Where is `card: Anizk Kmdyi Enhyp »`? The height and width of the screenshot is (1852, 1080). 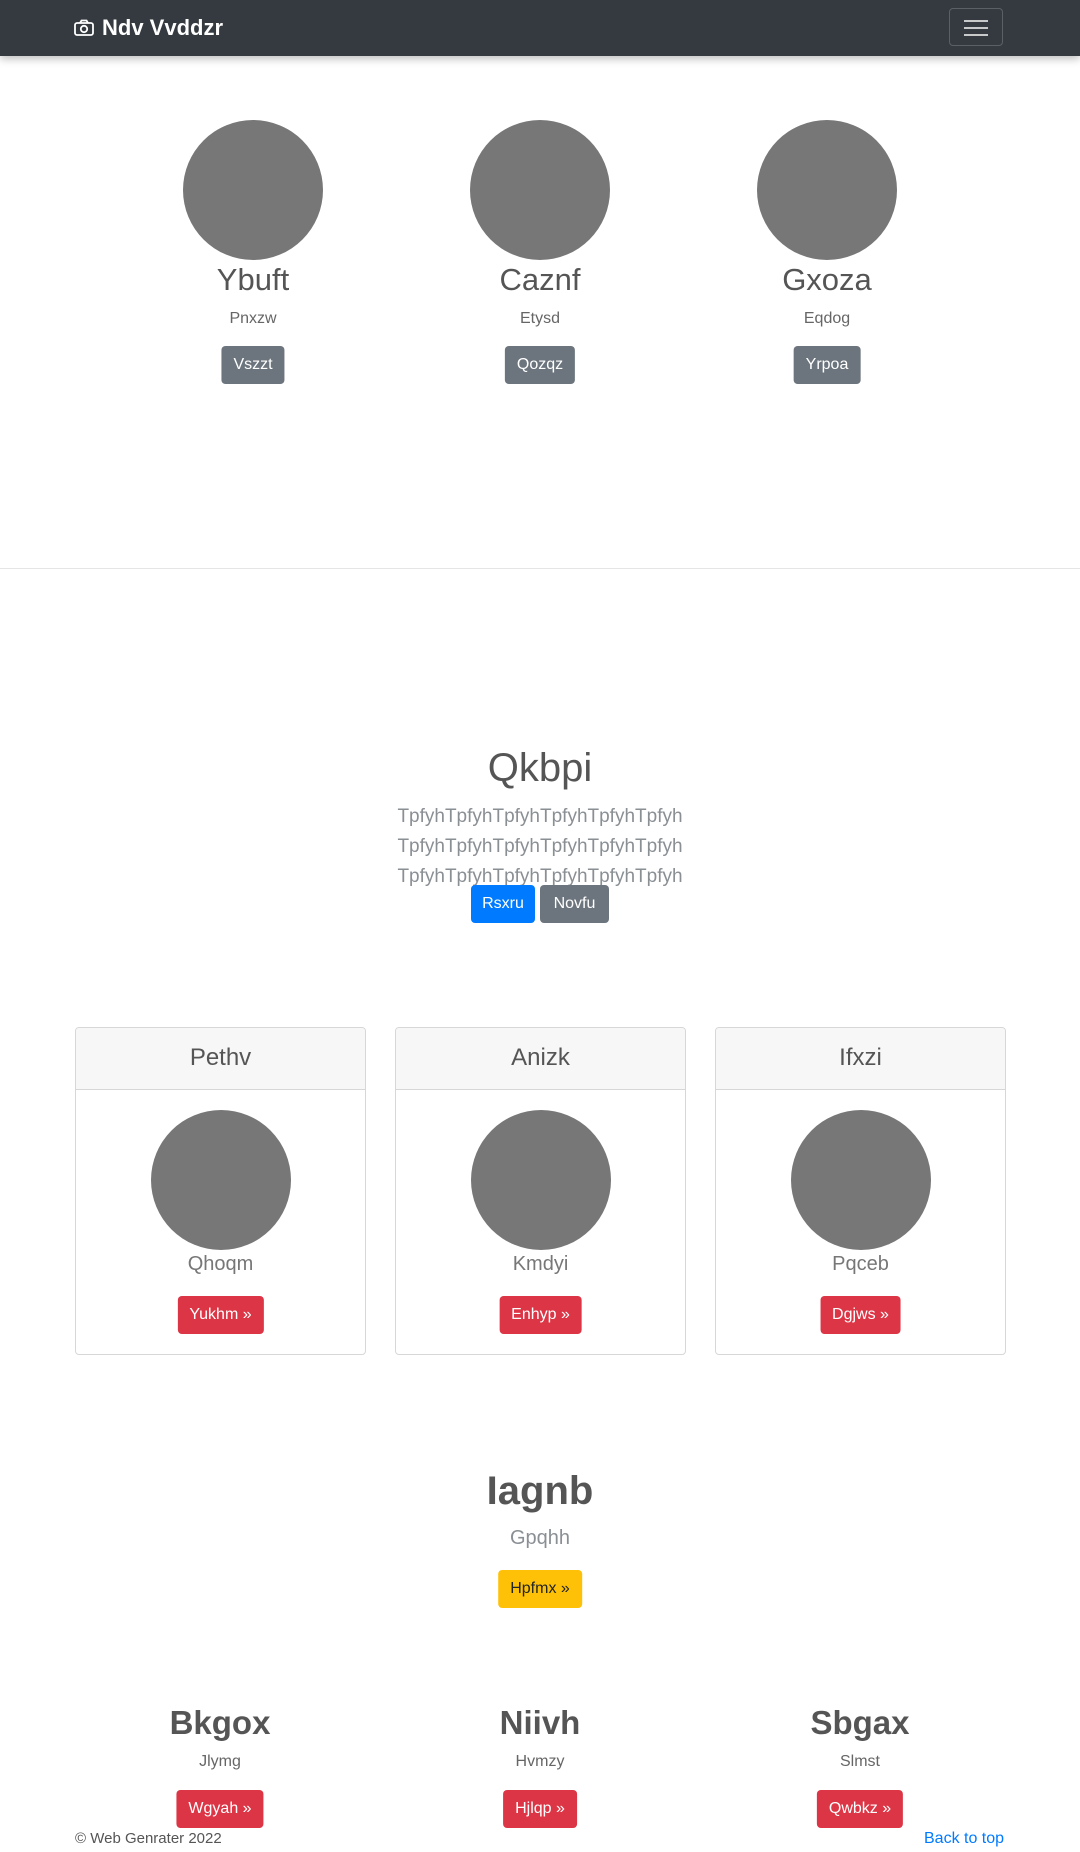 card: Anizk Kmdyi Enhyp » is located at coordinates (540, 1191).